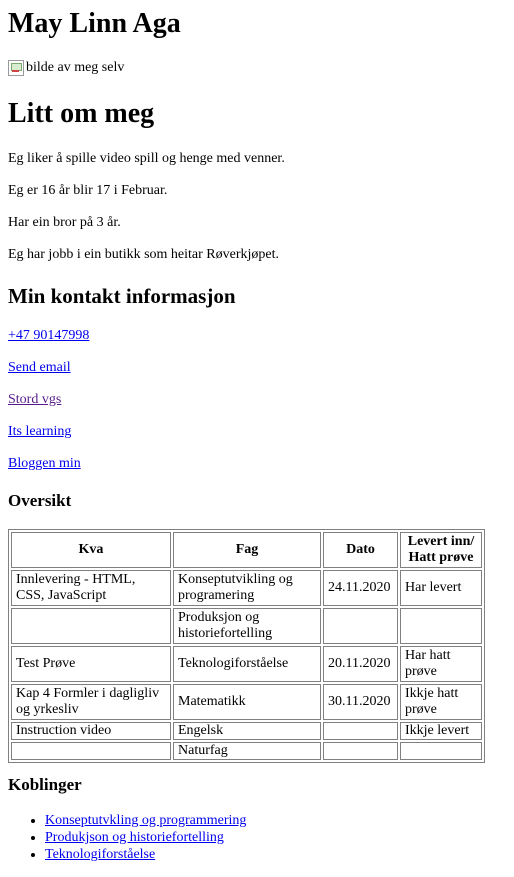 The image size is (514, 877). I want to click on profile-image: bilde av meg selv, so click(66, 68).